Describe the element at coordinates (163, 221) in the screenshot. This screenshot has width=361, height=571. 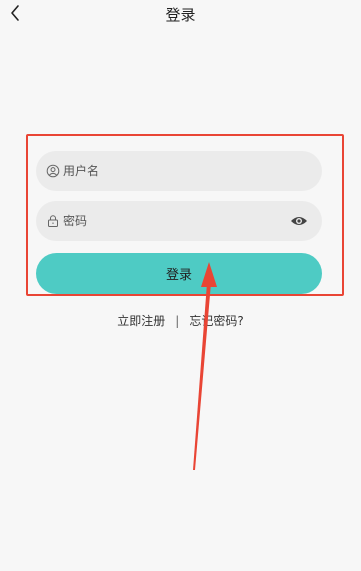
I see `password-input` at that location.